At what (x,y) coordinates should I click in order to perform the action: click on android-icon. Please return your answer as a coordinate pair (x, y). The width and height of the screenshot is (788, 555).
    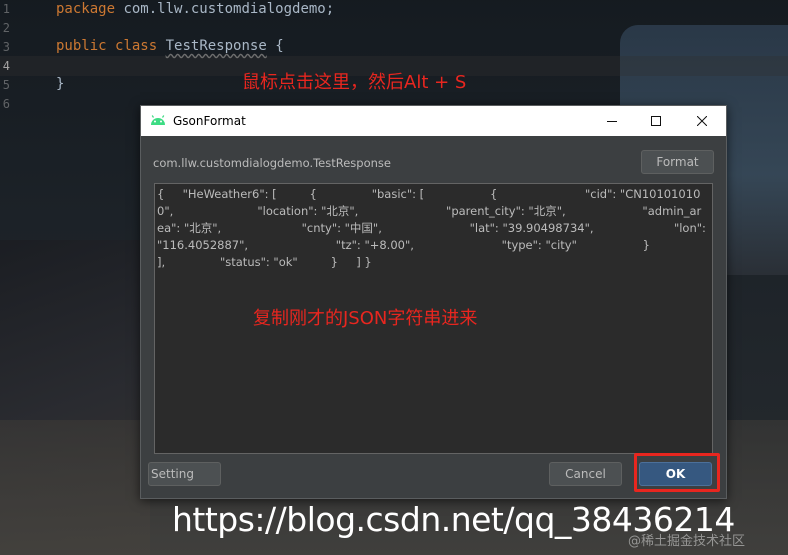
    Looking at the image, I should click on (158, 120).